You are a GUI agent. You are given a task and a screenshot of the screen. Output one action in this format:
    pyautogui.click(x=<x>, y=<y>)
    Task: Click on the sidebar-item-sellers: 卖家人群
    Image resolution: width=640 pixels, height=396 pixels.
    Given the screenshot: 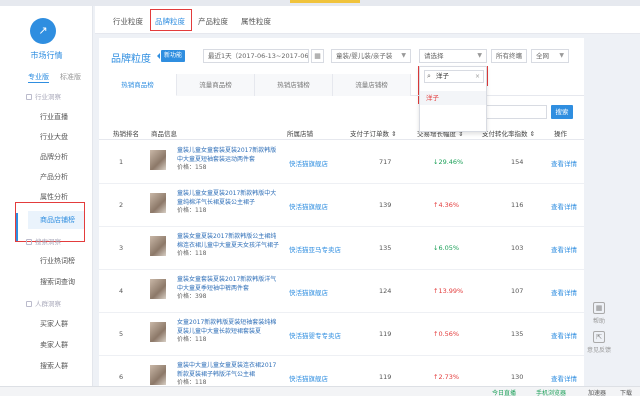 What is the action you would take?
    pyautogui.click(x=54, y=345)
    